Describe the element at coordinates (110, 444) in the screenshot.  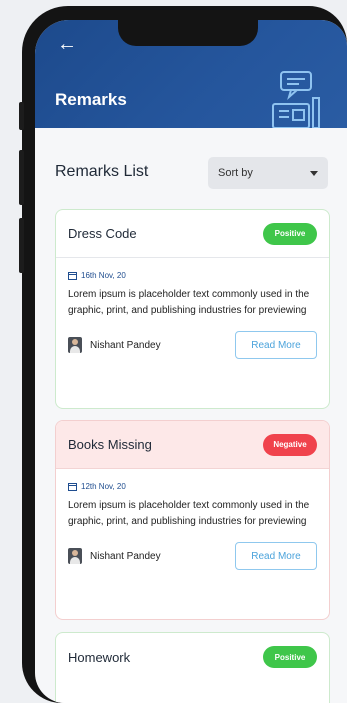
I see `remark-title: Books Missing` at that location.